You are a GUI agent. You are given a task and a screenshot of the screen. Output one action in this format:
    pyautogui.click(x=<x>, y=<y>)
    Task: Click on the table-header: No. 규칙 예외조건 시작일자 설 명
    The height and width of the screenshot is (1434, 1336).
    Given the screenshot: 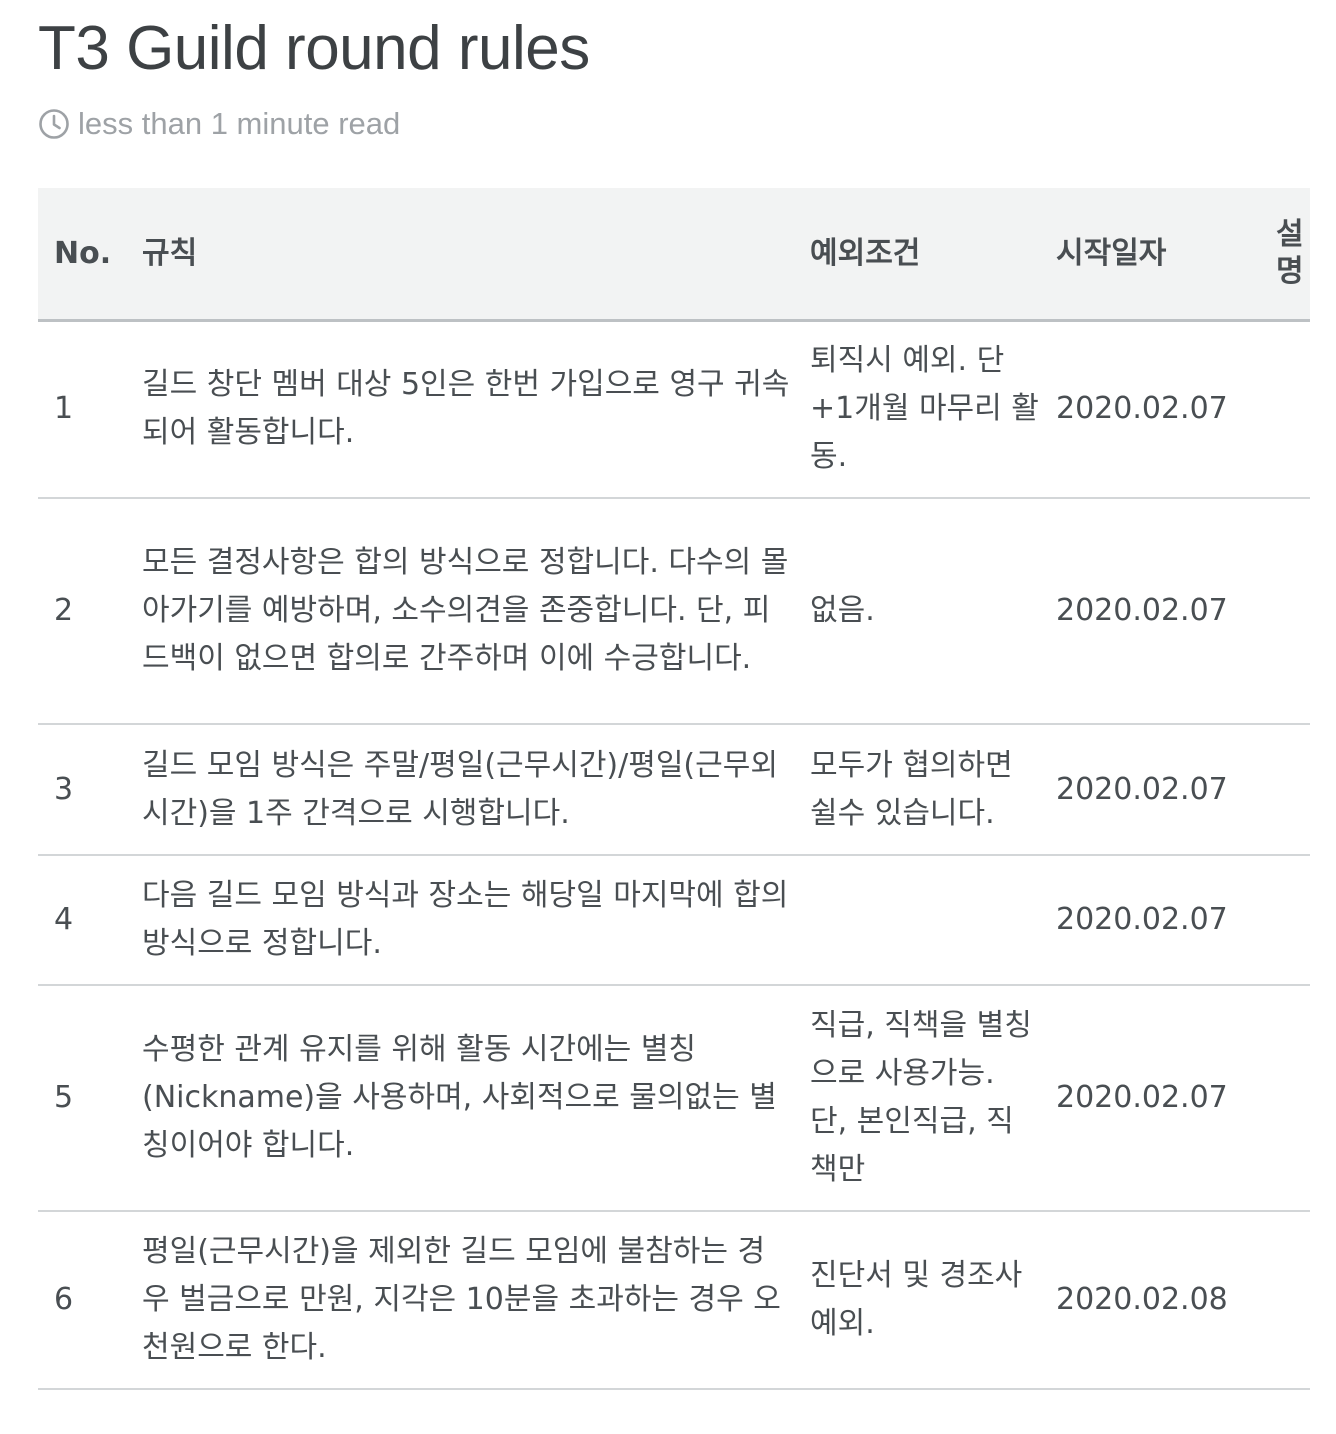 What is the action you would take?
    pyautogui.click(x=674, y=254)
    